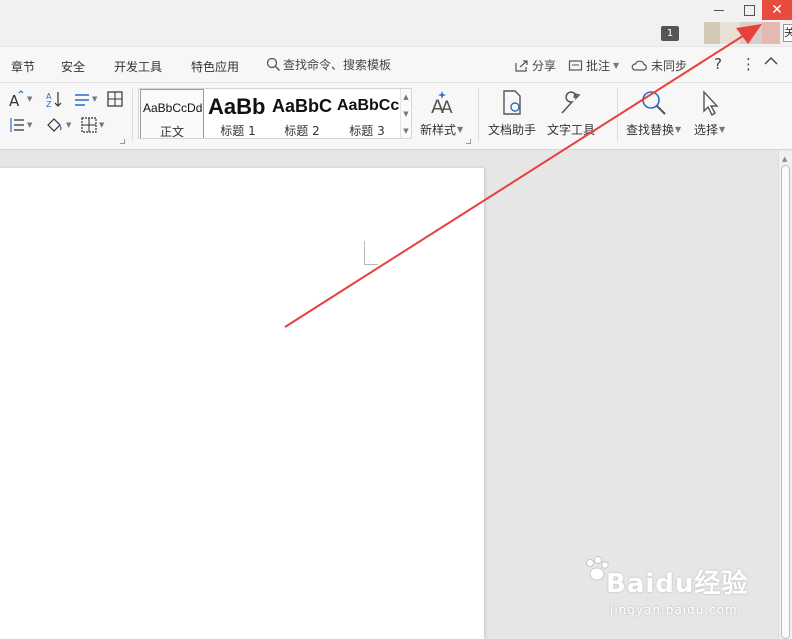 This screenshot has width=792, height=639. What do you see at coordinates (302, 131) in the screenshot?
I see `style-name: 标题 2` at bounding box center [302, 131].